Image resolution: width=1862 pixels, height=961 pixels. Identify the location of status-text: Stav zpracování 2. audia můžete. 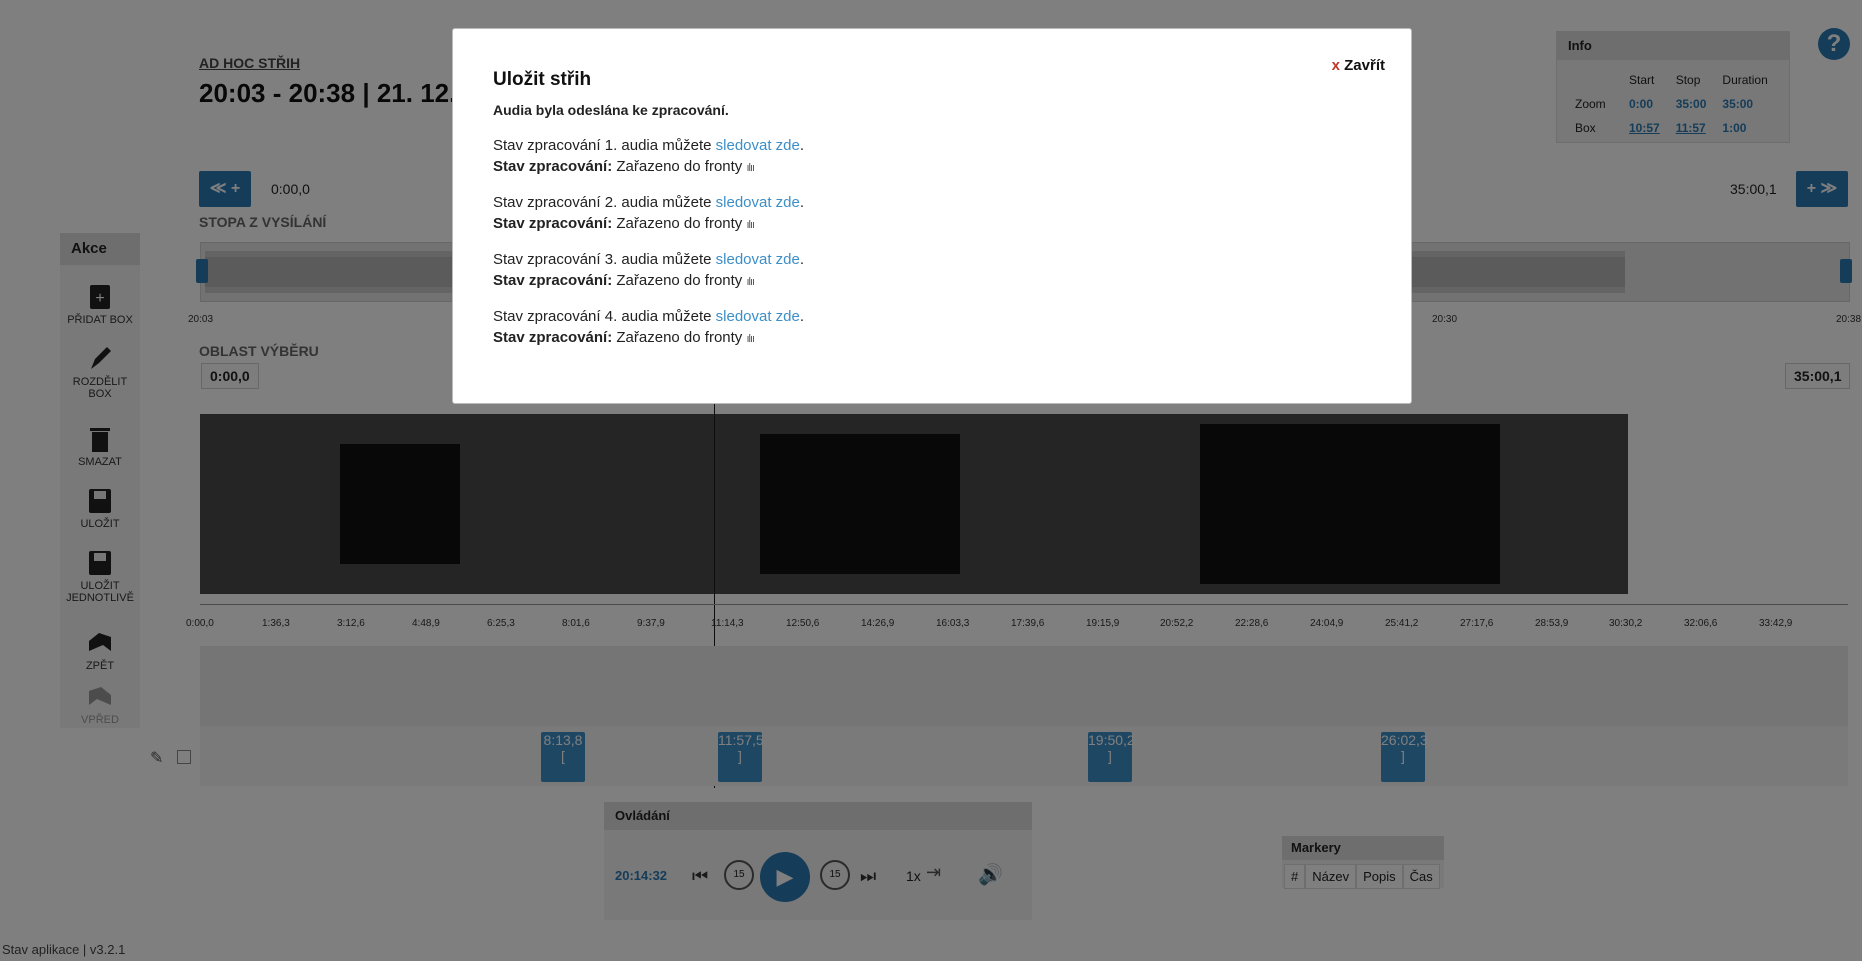
(604, 202).